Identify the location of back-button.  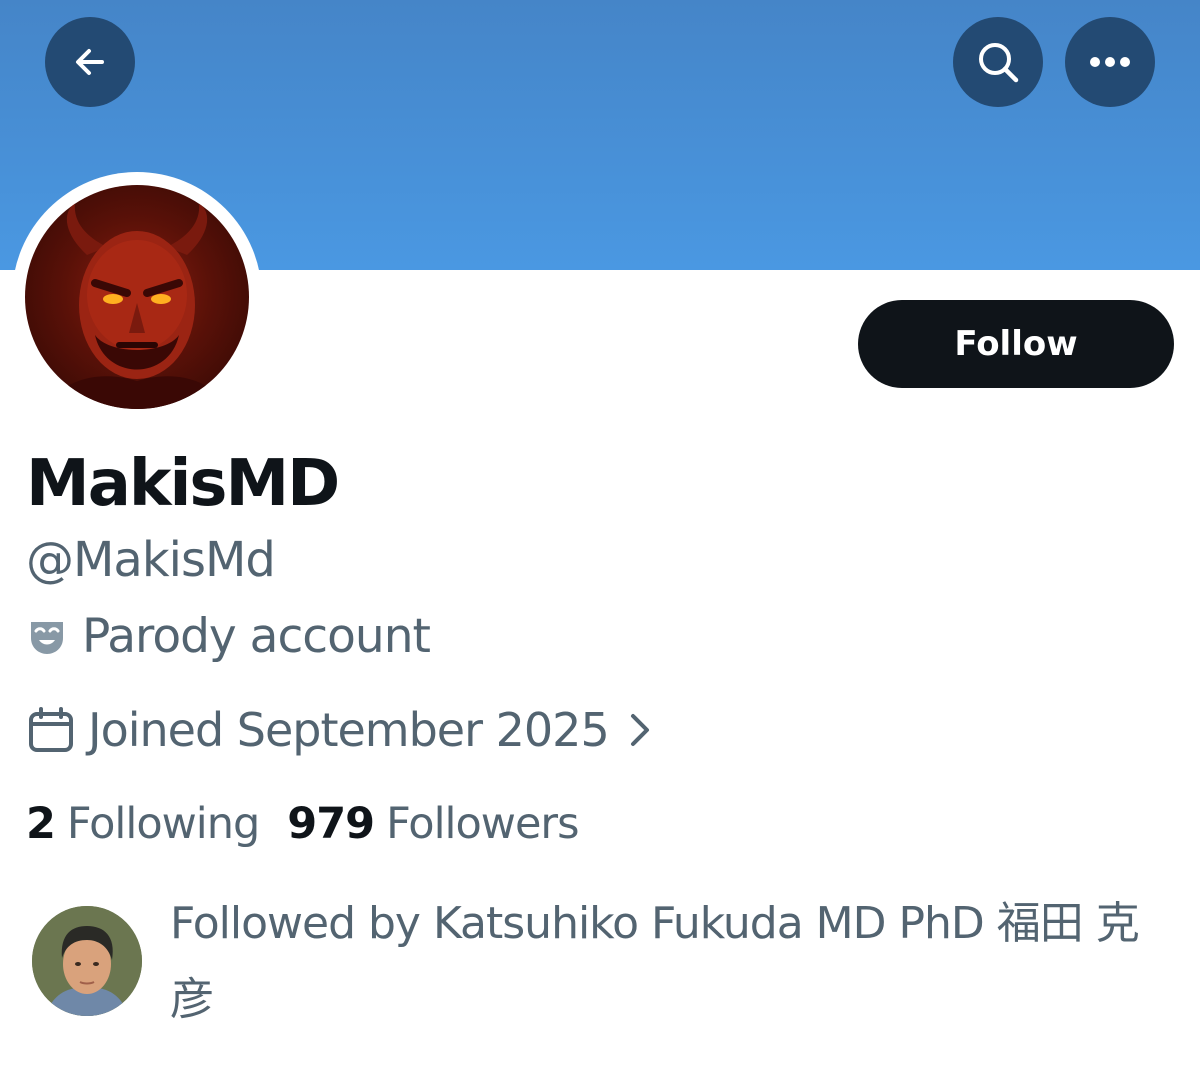
(90, 62).